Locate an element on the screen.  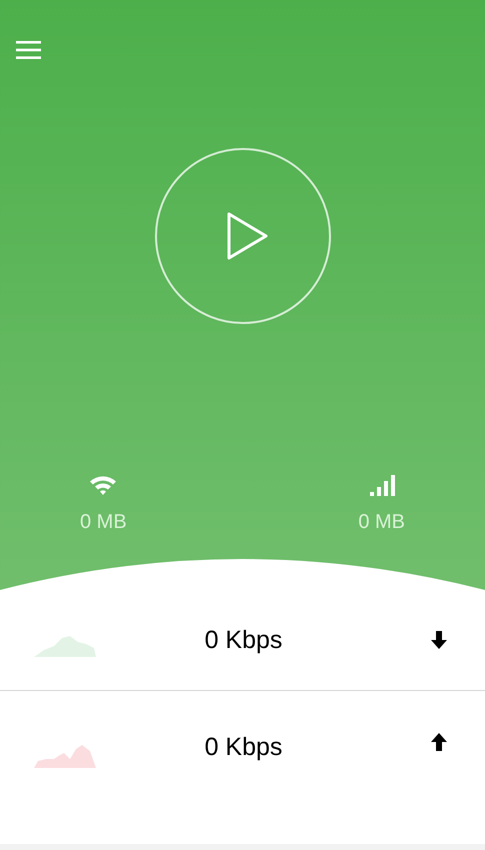
menu-icon is located at coordinates (28, 50).